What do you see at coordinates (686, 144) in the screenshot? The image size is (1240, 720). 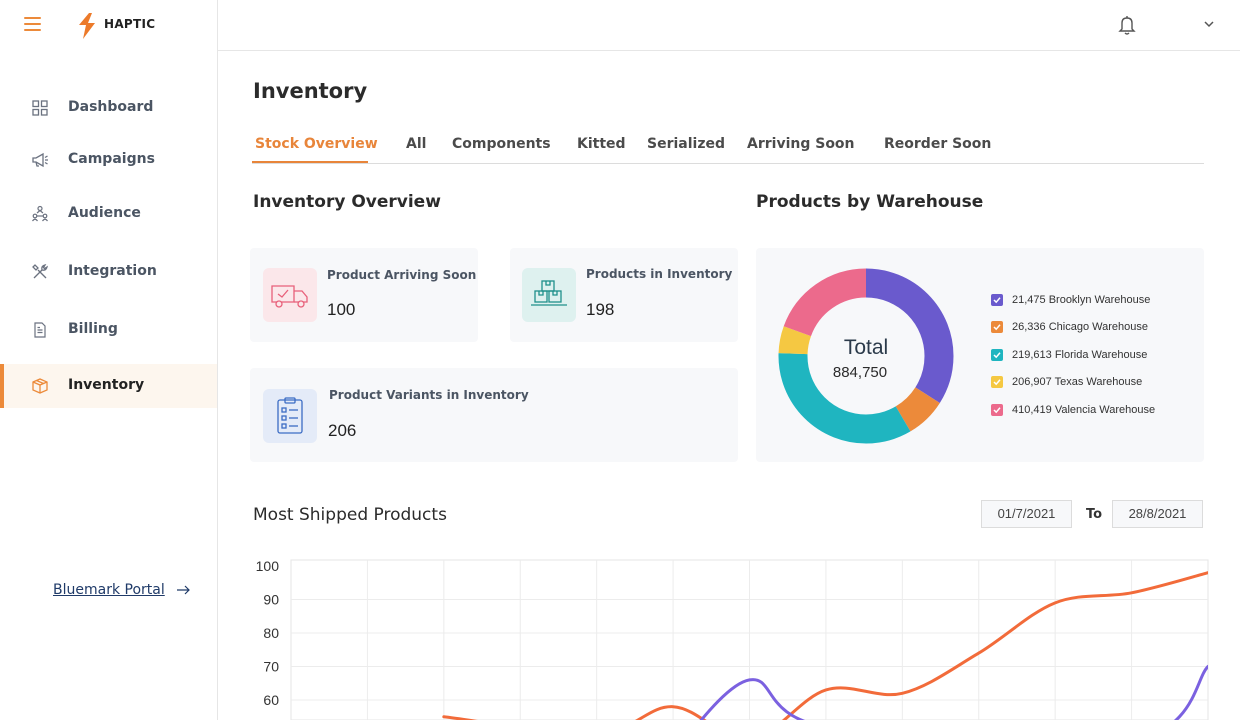 I see `tab-serialized: Serialized` at bounding box center [686, 144].